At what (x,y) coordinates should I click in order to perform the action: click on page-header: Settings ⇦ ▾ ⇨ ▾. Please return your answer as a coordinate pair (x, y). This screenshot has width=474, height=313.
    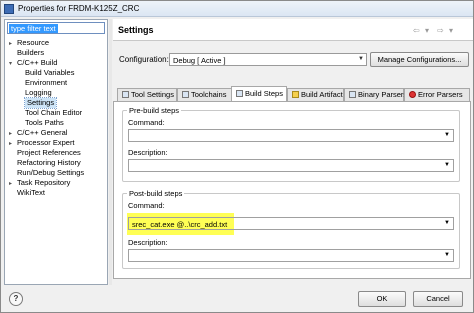
    Looking at the image, I should click on (293, 30).